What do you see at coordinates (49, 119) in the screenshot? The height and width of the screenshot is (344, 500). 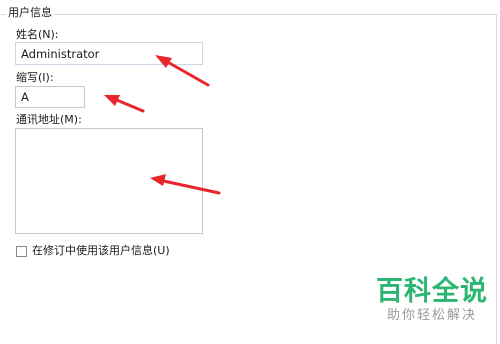 I see `address-label: 通讯地址(M):` at bounding box center [49, 119].